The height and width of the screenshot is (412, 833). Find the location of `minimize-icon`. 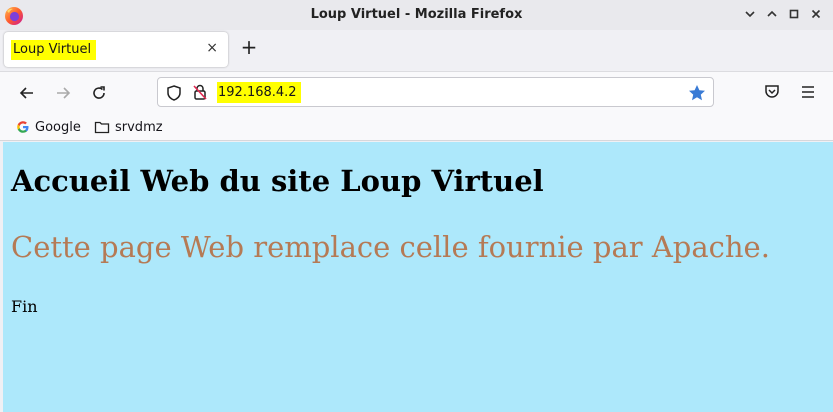

minimize-icon is located at coordinates (750, 14).